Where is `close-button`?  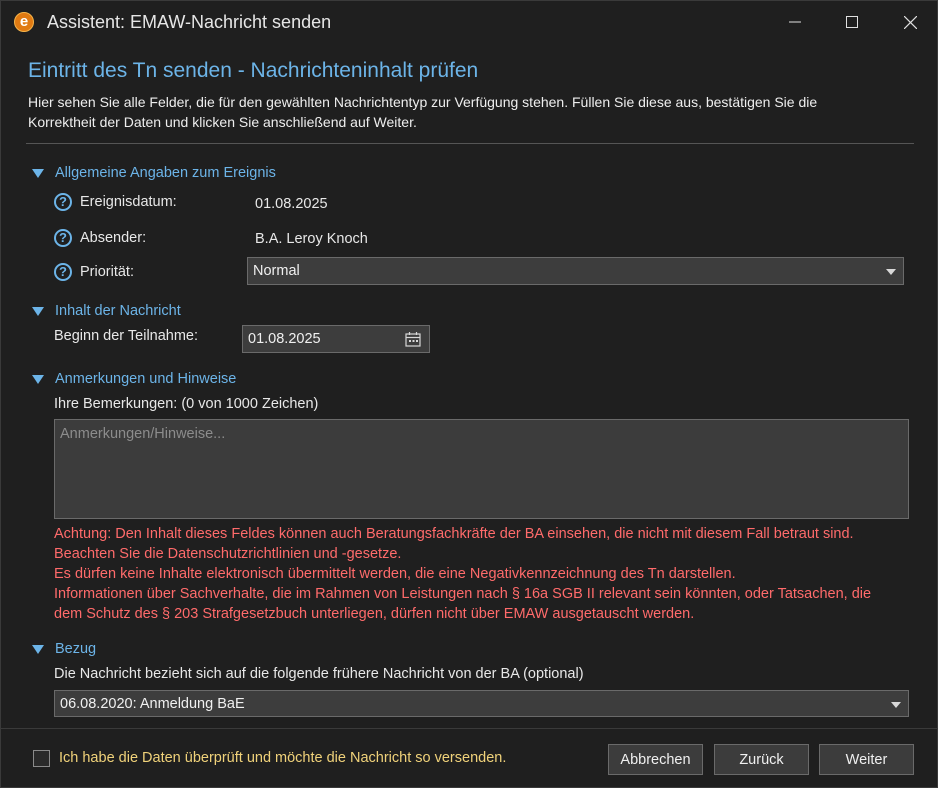 close-button is located at coordinates (910, 22).